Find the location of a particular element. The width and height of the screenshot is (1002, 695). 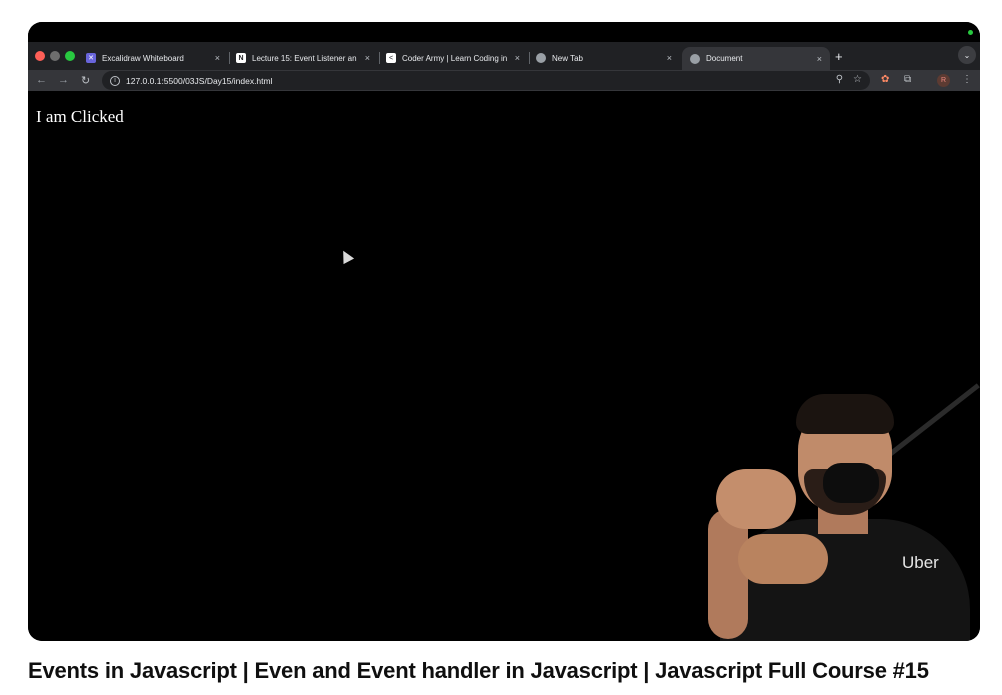

shirt-logo: Uber is located at coordinates (920, 562).